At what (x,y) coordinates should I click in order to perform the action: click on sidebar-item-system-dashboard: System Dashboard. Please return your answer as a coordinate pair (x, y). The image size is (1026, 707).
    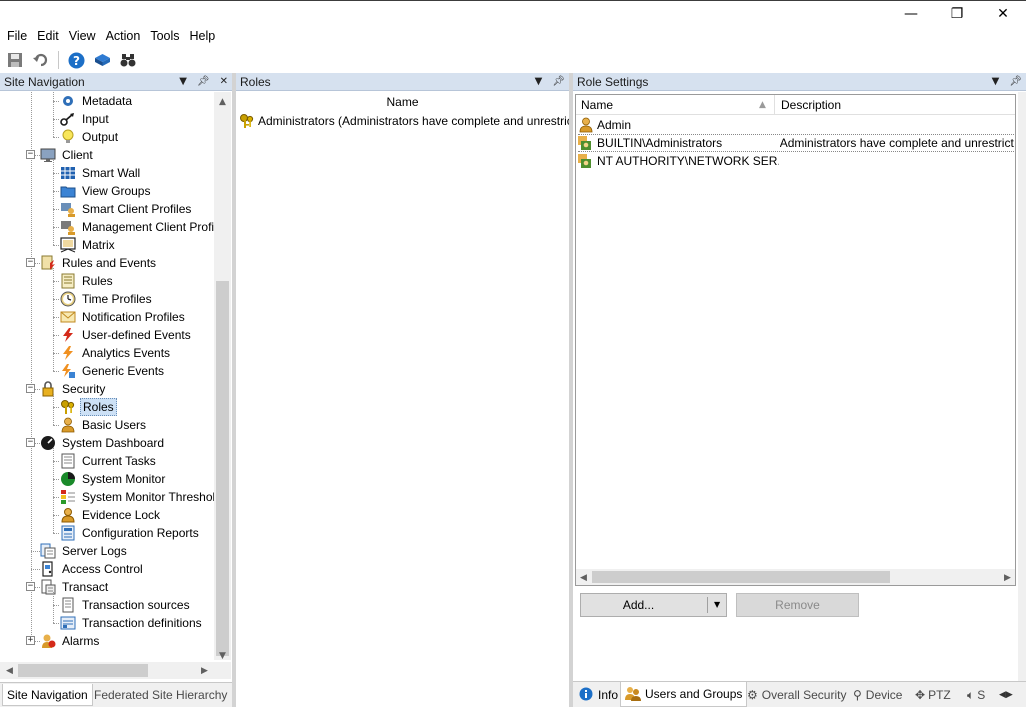
    Looking at the image, I should click on (103, 443).